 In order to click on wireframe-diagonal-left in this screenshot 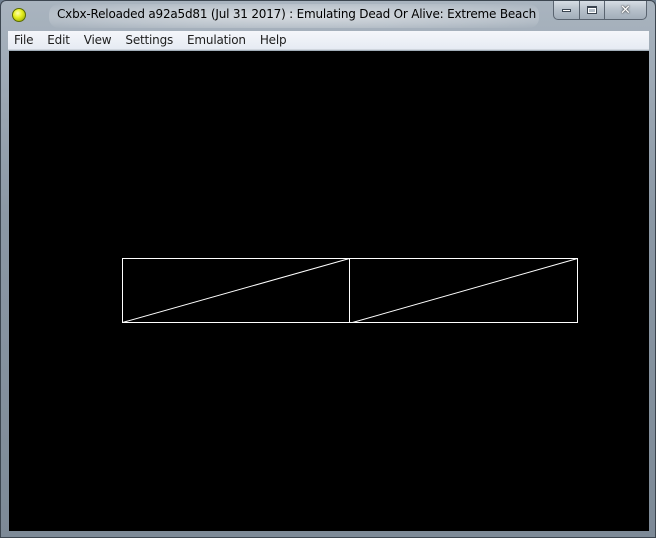, I will do `click(236, 290)`.